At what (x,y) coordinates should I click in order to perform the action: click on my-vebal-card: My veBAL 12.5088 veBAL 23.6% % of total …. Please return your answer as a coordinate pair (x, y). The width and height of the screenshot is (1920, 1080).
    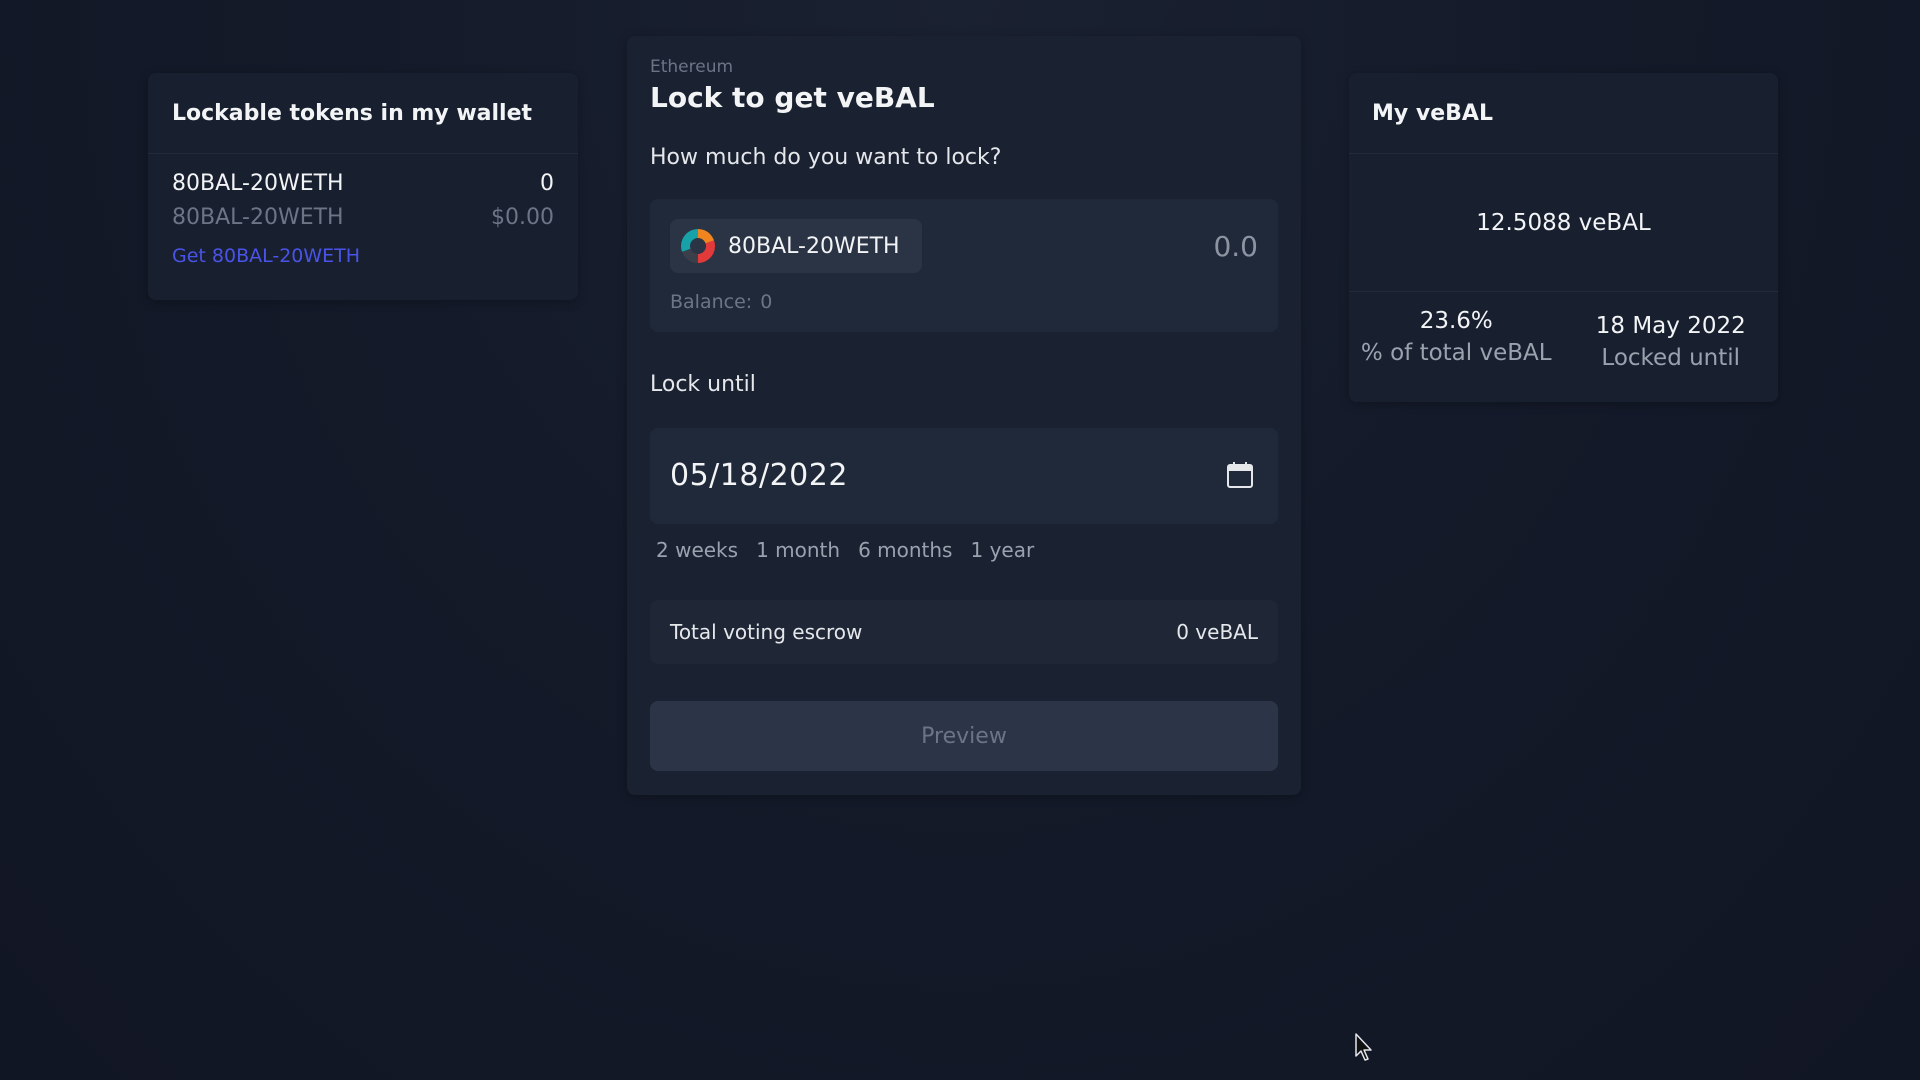
    Looking at the image, I should click on (1563, 237).